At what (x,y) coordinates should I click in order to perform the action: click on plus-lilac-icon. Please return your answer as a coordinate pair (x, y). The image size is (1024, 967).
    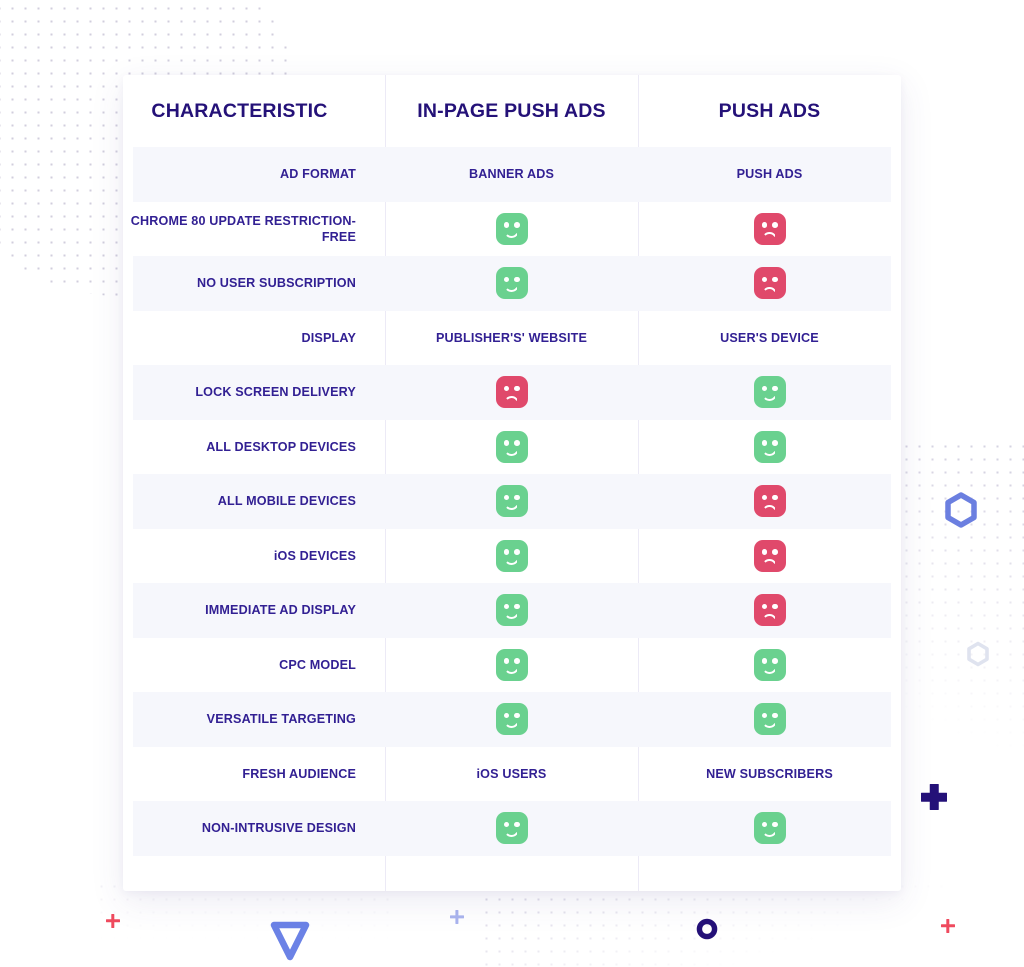
    Looking at the image, I should click on (457, 917).